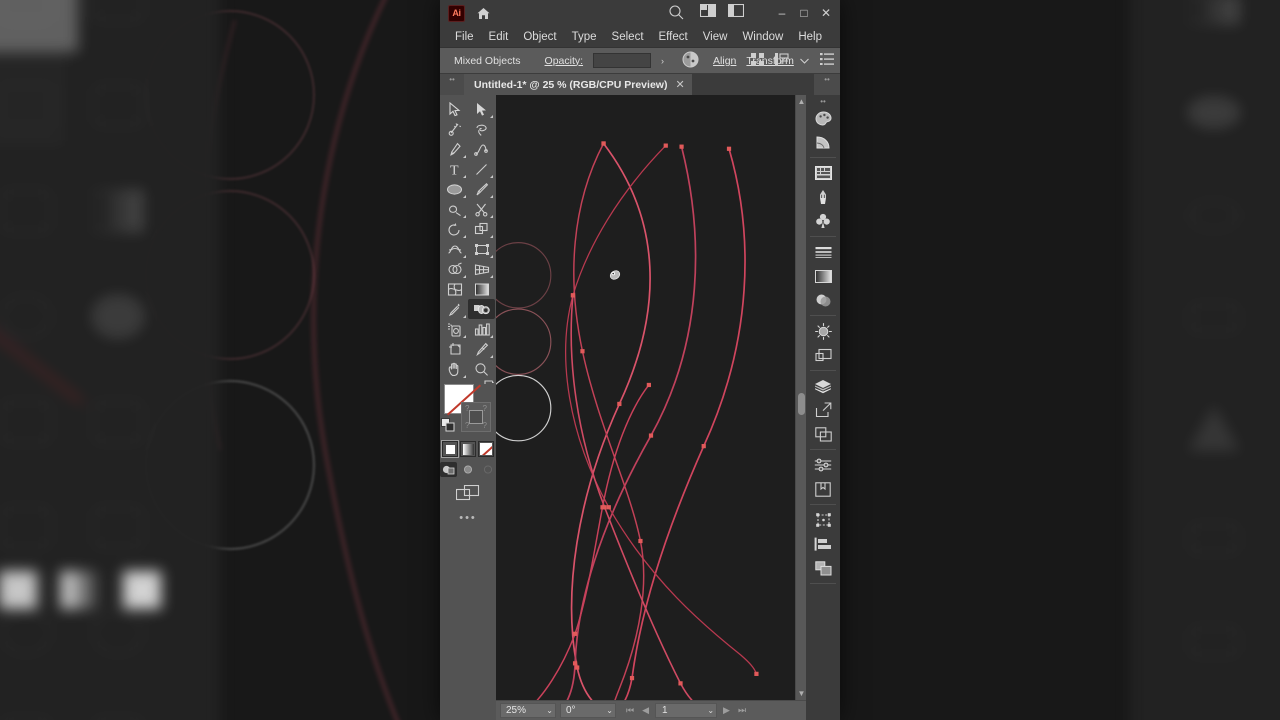 The image size is (1280, 720). What do you see at coordinates (483, 13) in the screenshot?
I see `home-icon` at bounding box center [483, 13].